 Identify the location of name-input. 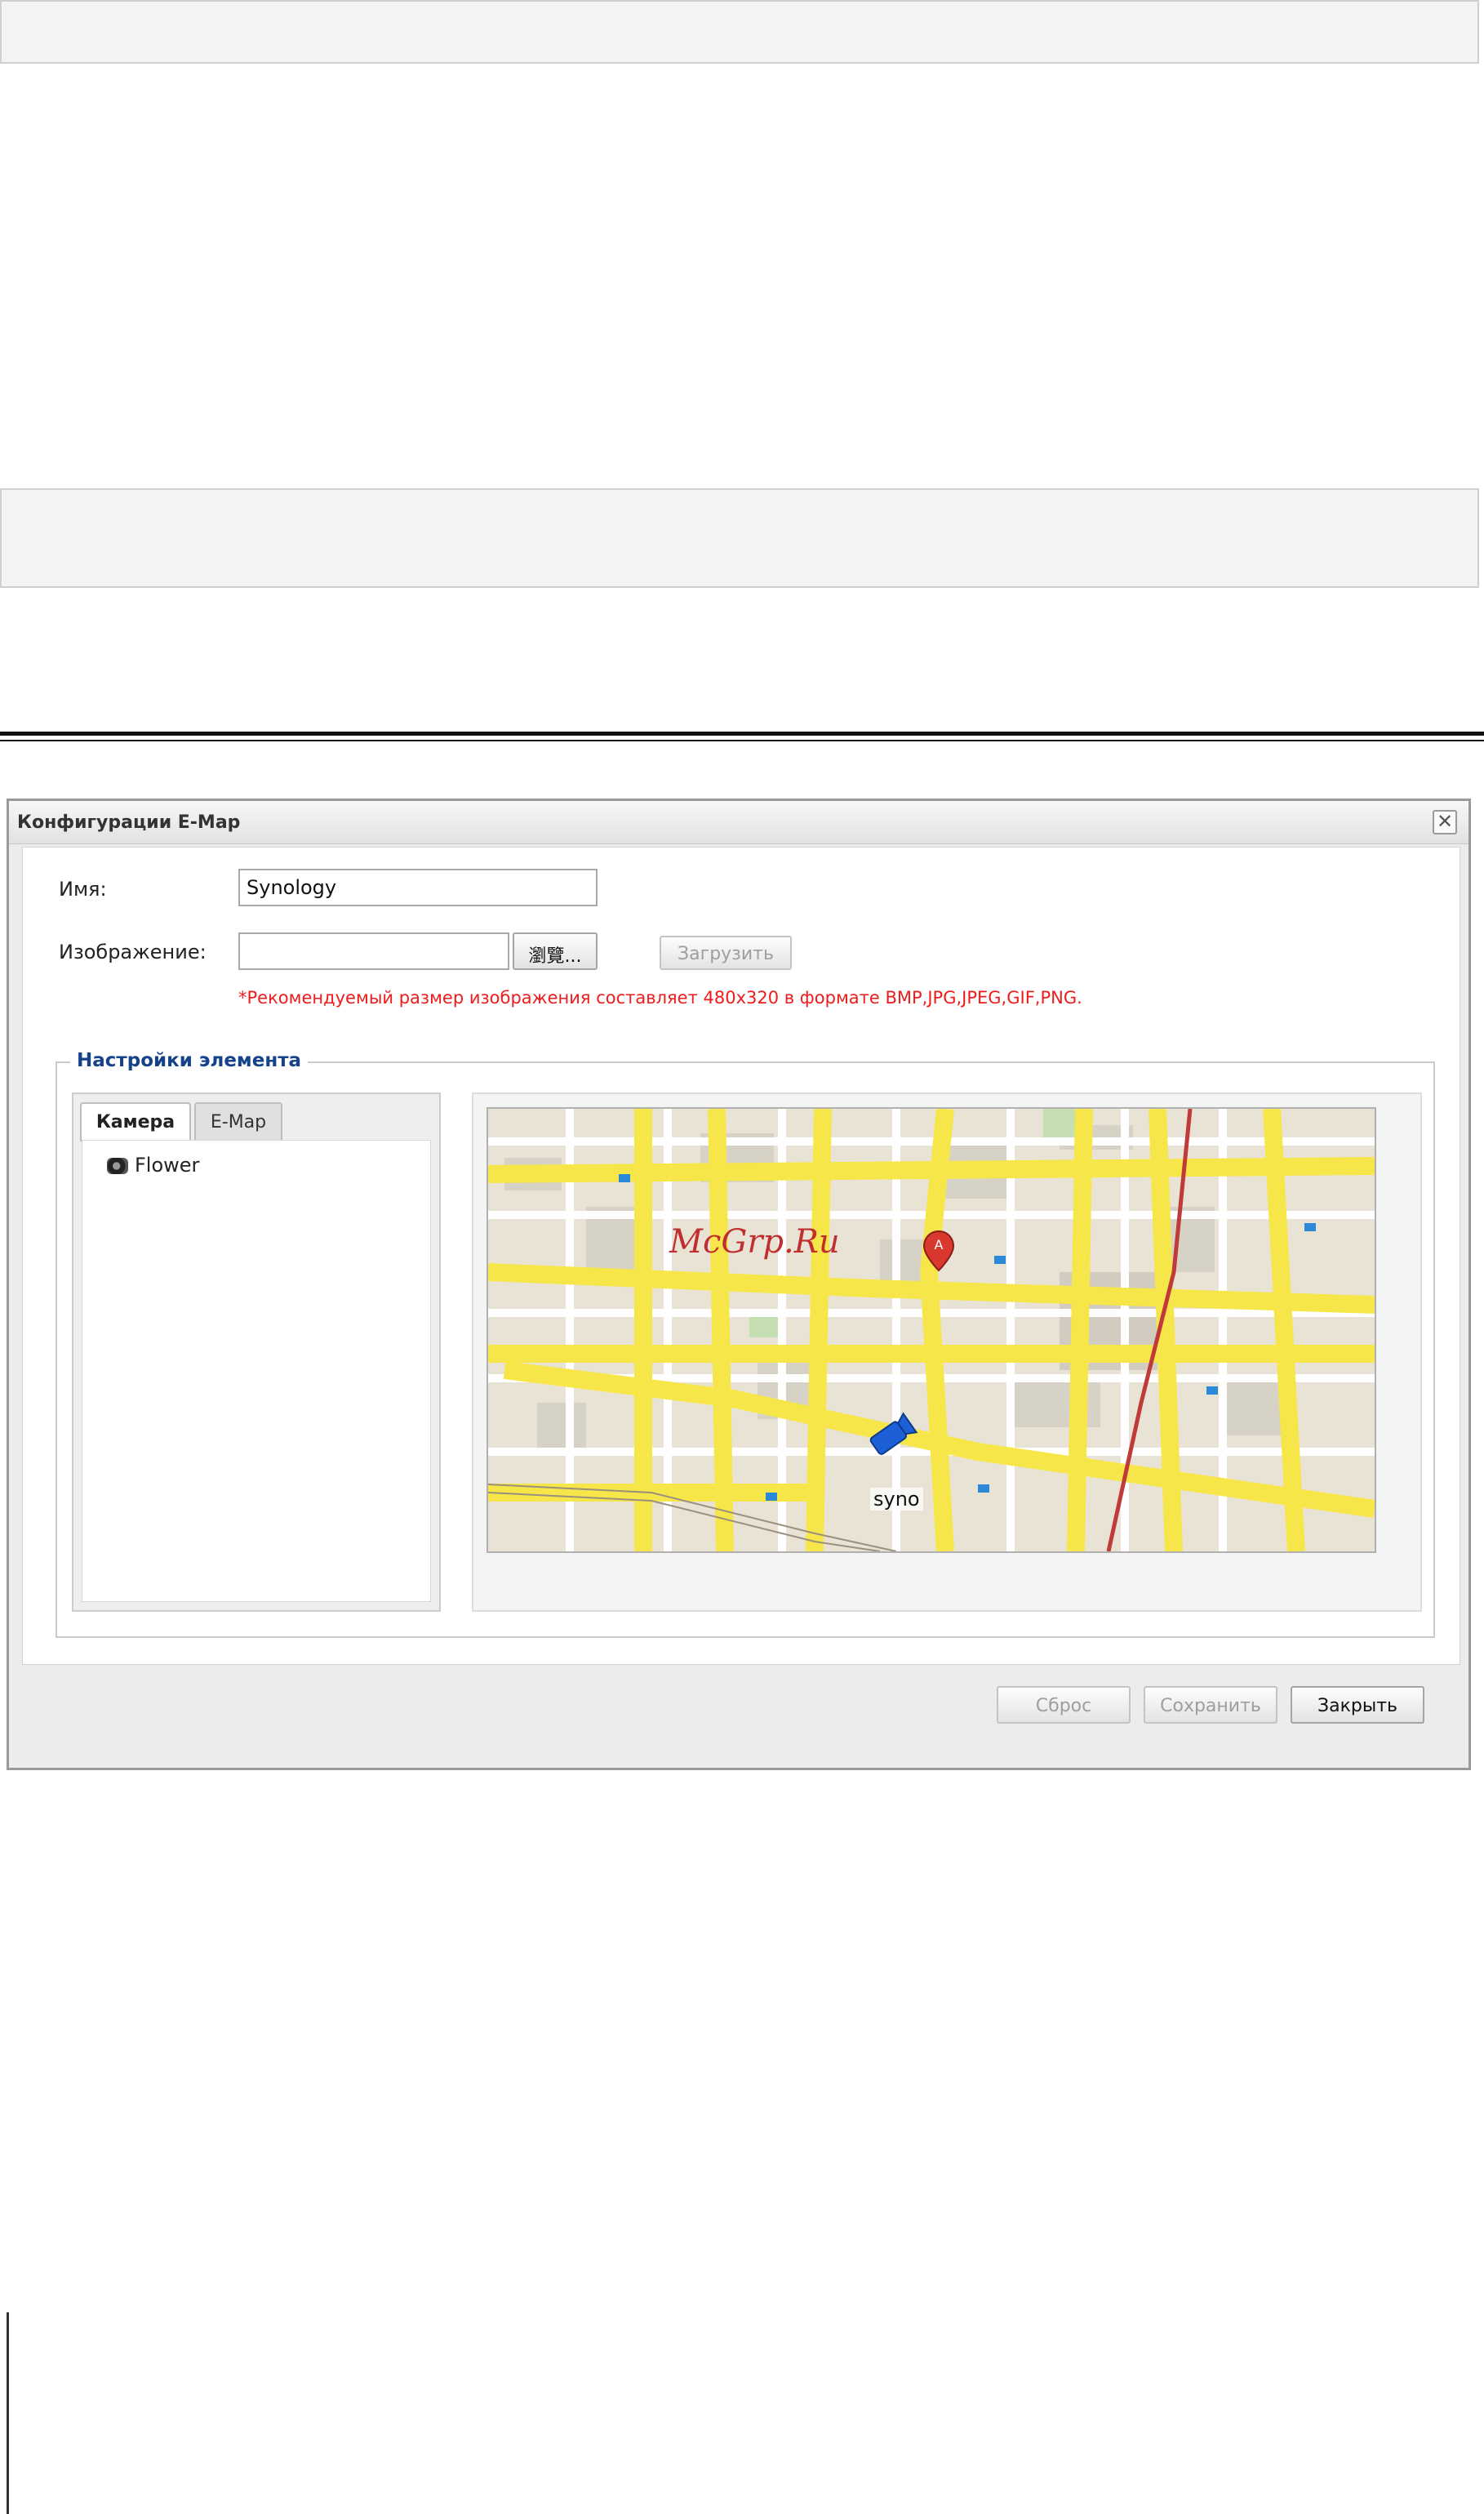
(418, 888).